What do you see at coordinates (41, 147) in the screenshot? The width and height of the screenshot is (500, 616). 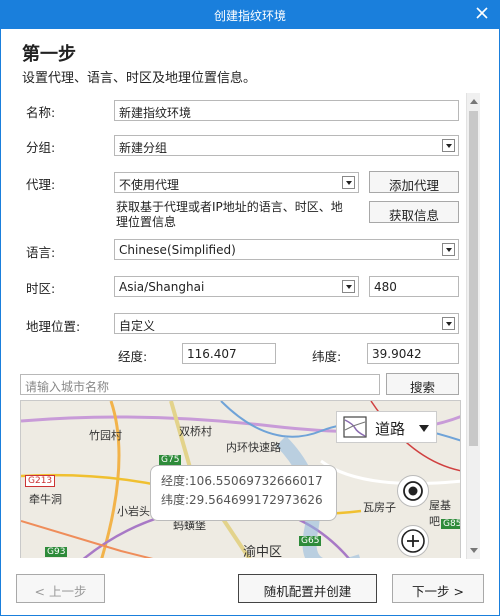 I see `group-label: 分组:` at bounding box center [41, 147].